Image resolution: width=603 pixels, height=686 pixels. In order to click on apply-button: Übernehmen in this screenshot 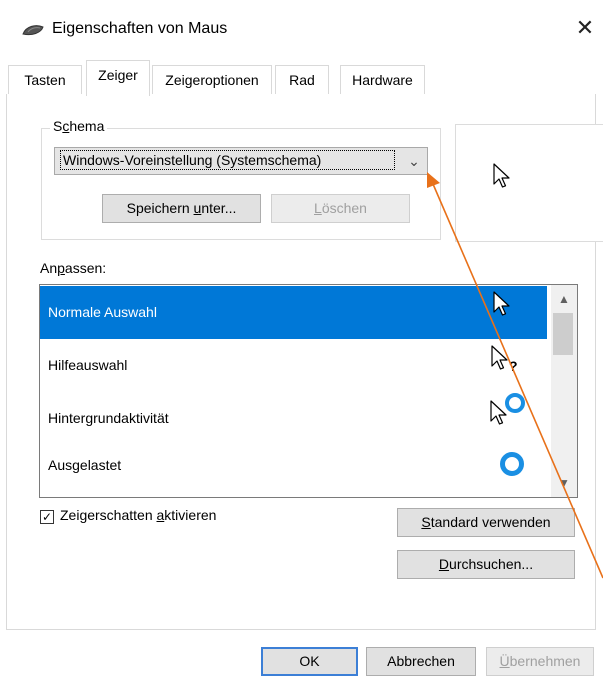, I will do `click(540, 661)`.